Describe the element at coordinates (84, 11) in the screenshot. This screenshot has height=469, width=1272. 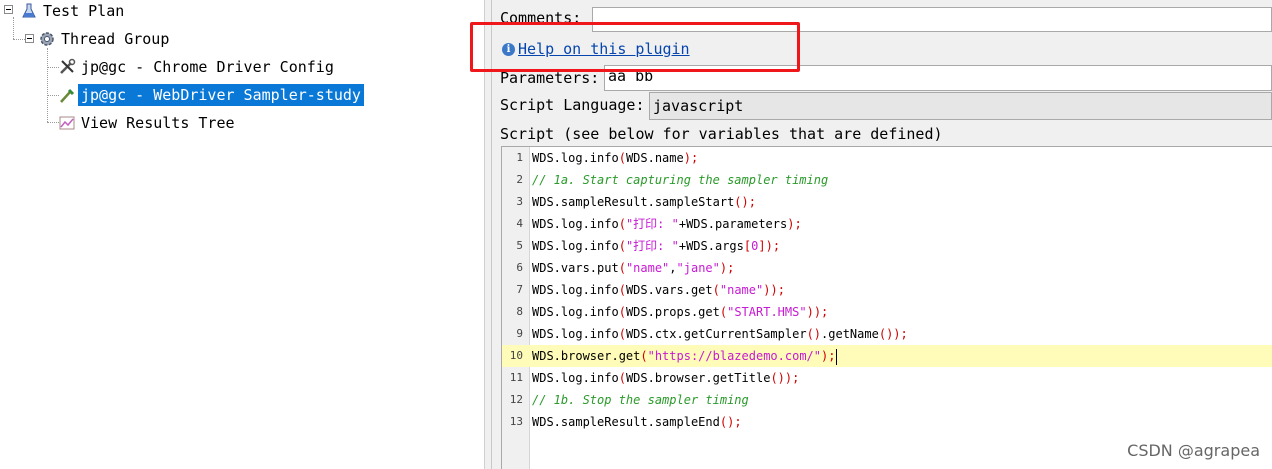
I see `tree-node-label: Test Plan` at that location.